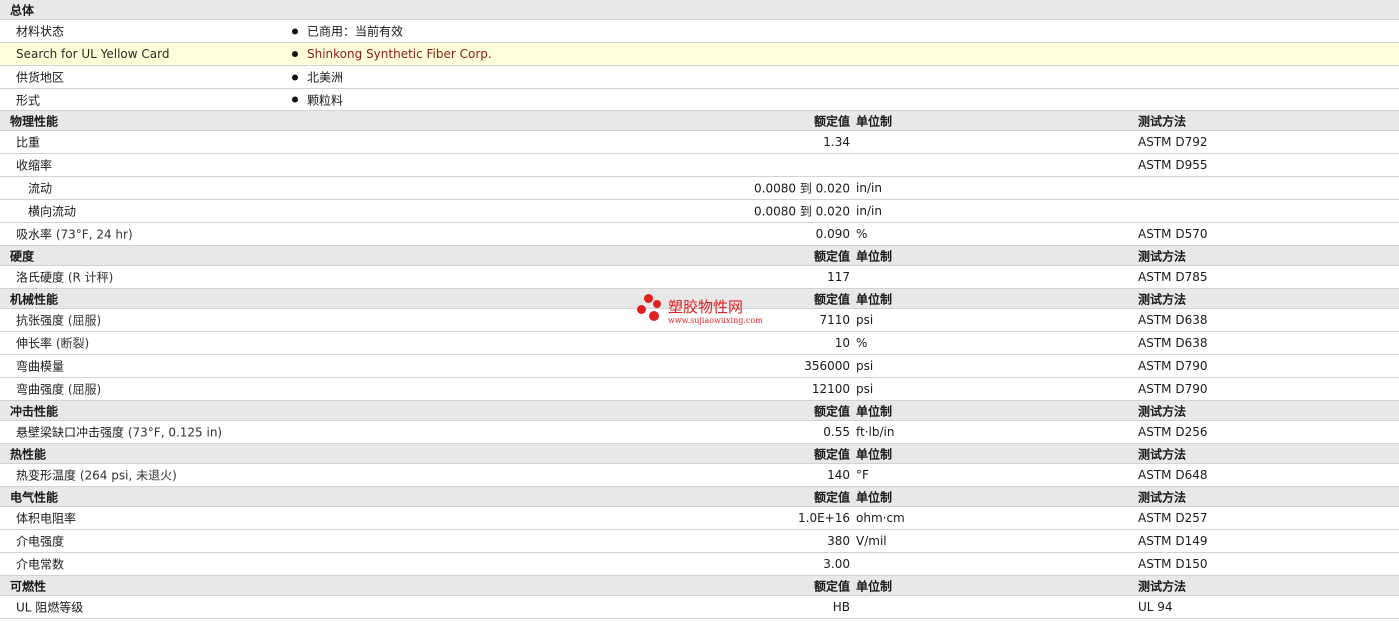 This screenshot has width=1399, height=622. Describe the element at coordinates (1173, 142) in the screenshot. I see `test-method: ASTM D792` at that location.